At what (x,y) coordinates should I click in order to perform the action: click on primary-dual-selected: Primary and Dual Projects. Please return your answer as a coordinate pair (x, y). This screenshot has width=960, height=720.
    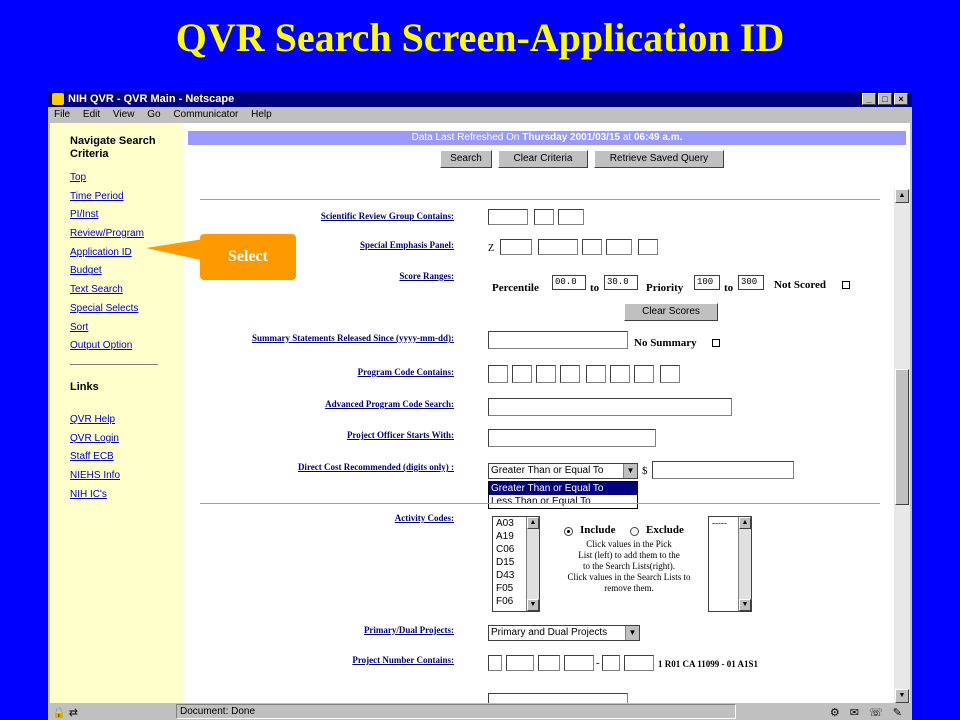
    Looking at the image, I should click on (549, 632).